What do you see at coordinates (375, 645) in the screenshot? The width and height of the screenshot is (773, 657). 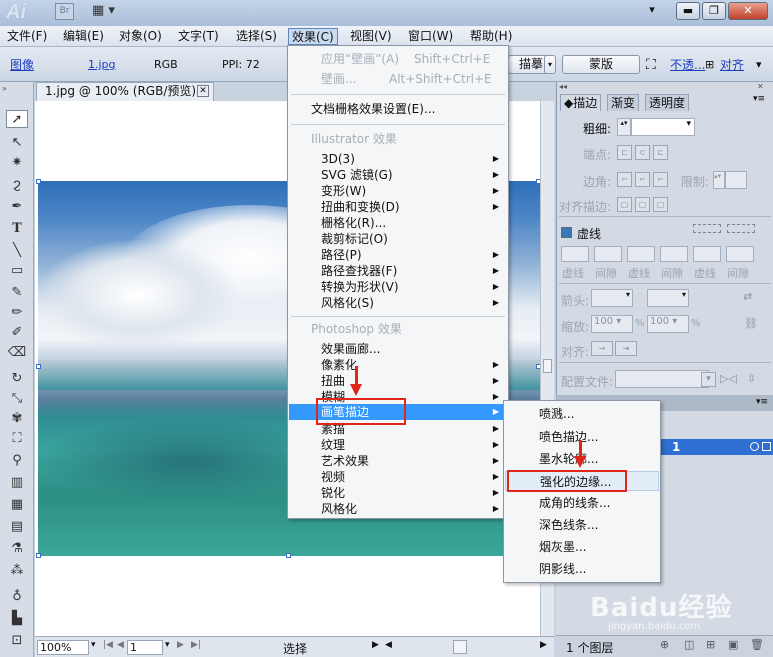 I see `status-menu-icon: ▶` at bounding box center [375, 645].